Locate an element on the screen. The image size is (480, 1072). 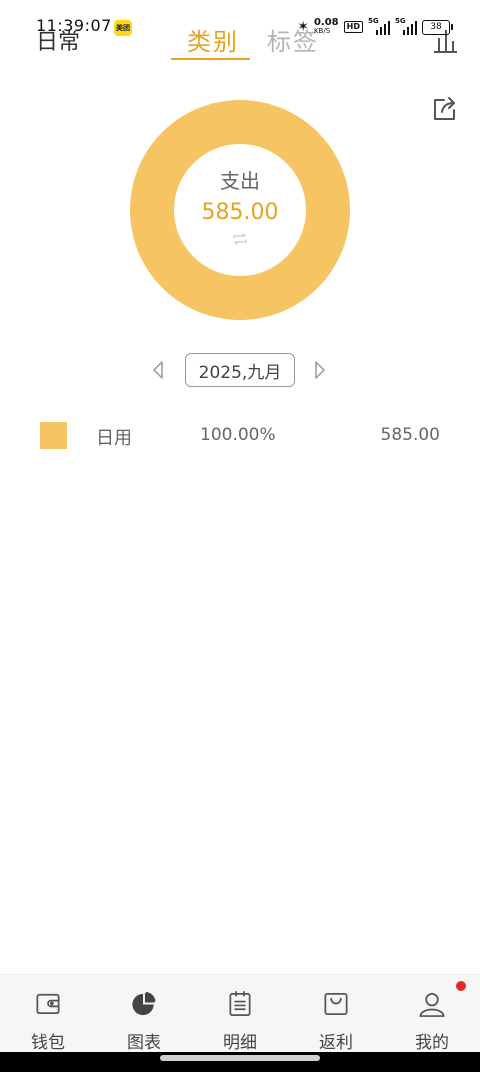
bluetooth-icon: ✶ is located at coordinates (303, 27).